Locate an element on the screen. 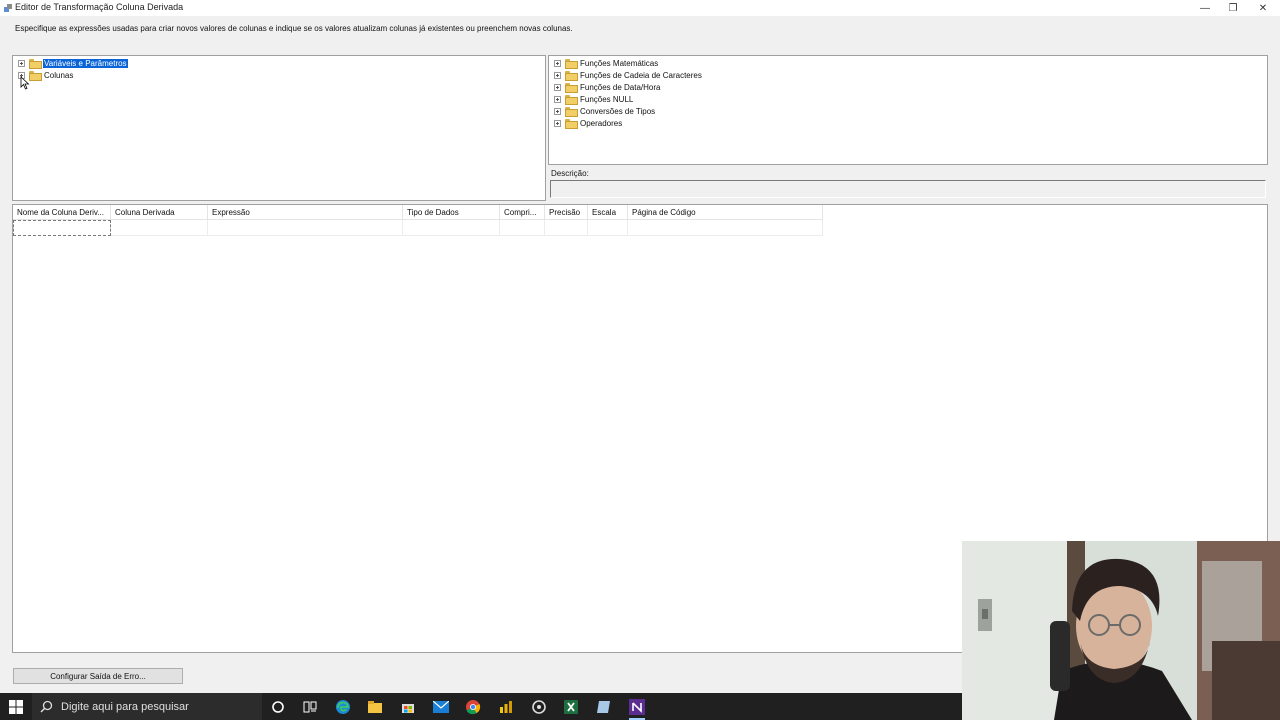 This screenshot has height=720, width=1280. description-field is located at coordinates (908, 189).